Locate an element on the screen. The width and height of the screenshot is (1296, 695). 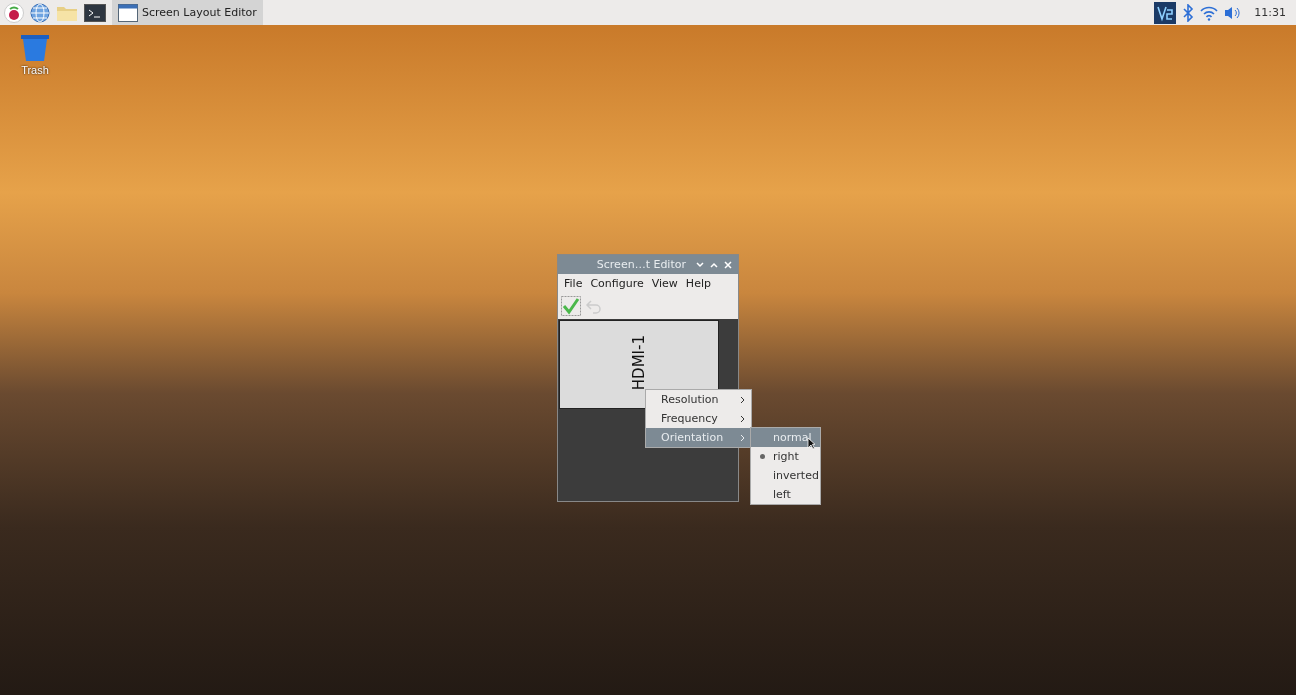
volume-icon is located at coordinates (1233, 12).